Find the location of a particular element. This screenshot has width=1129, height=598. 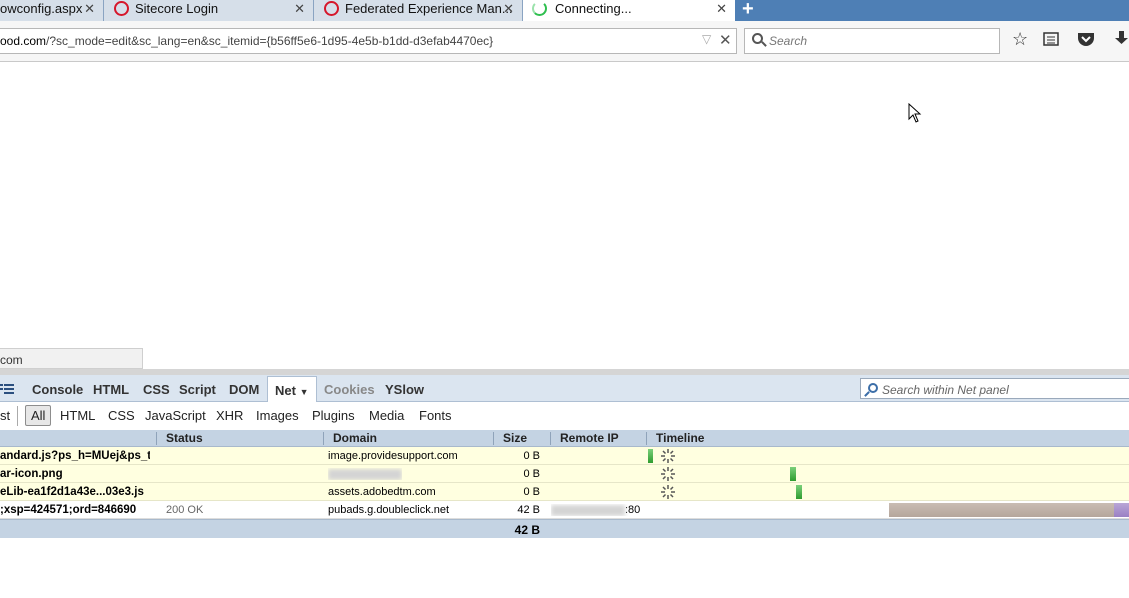

filter-images: Images is located at coordinates (277, 415).